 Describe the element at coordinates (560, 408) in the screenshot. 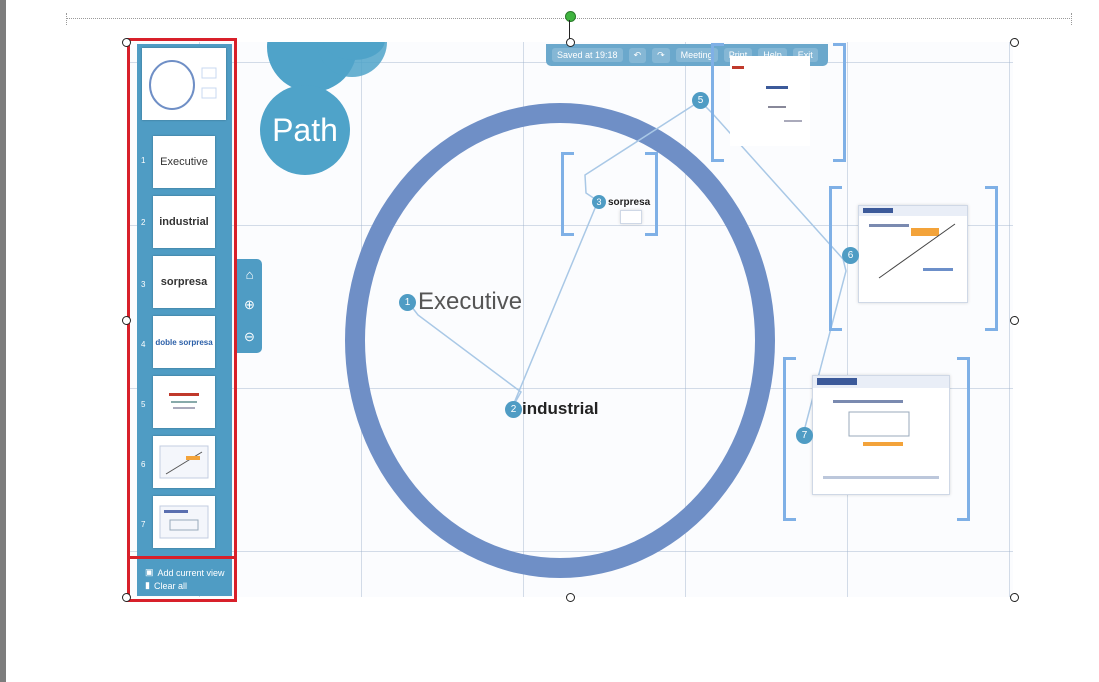

I see `industrial-label: industrial` at that location.